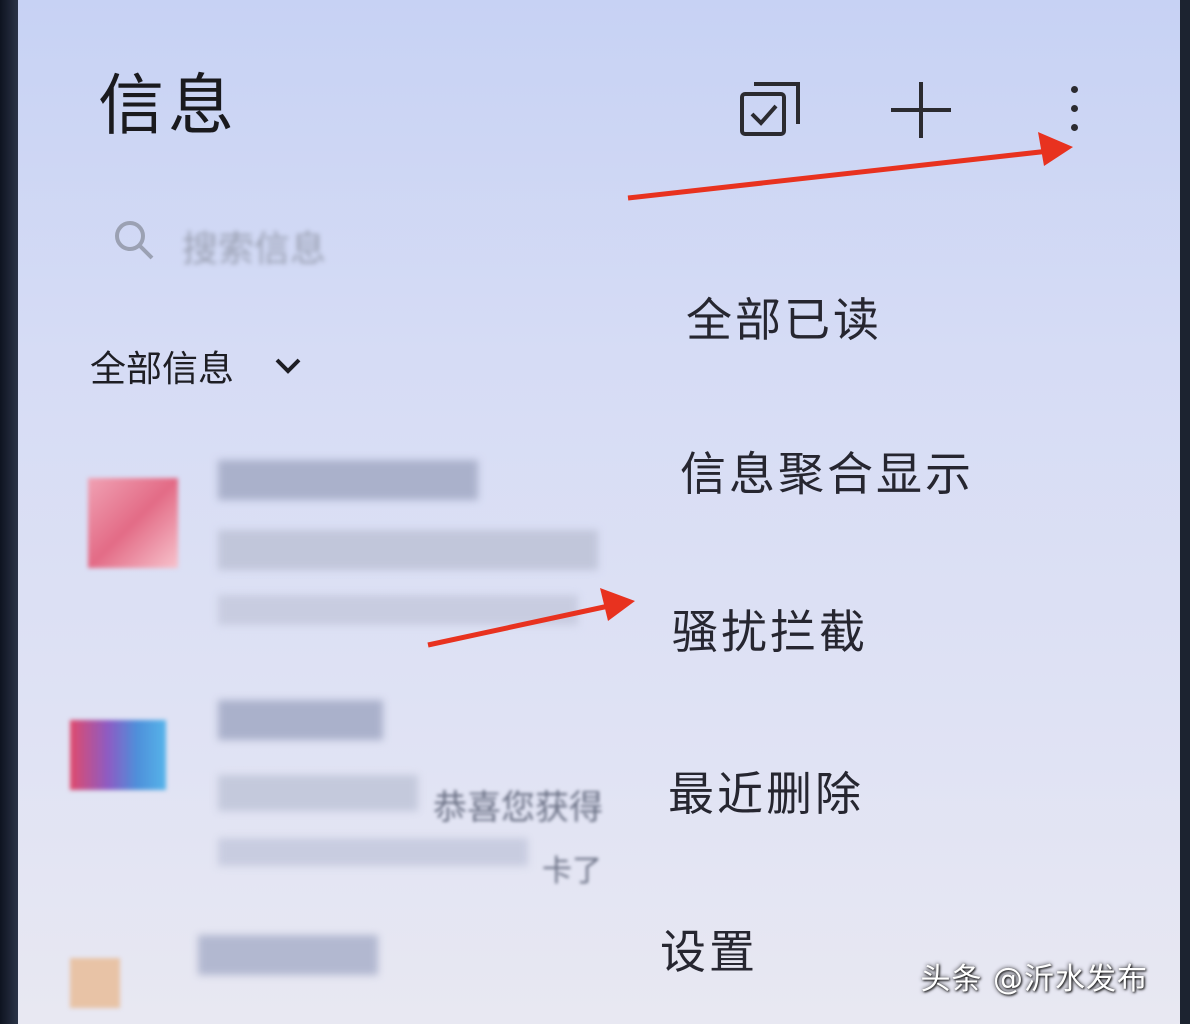 This screenshot has width=1190, height=1024. What do you see at coordinates (572, 871) in the screenshot?
I see `conversation-snippet-text: 卡了` at bounding box center [572, 871].